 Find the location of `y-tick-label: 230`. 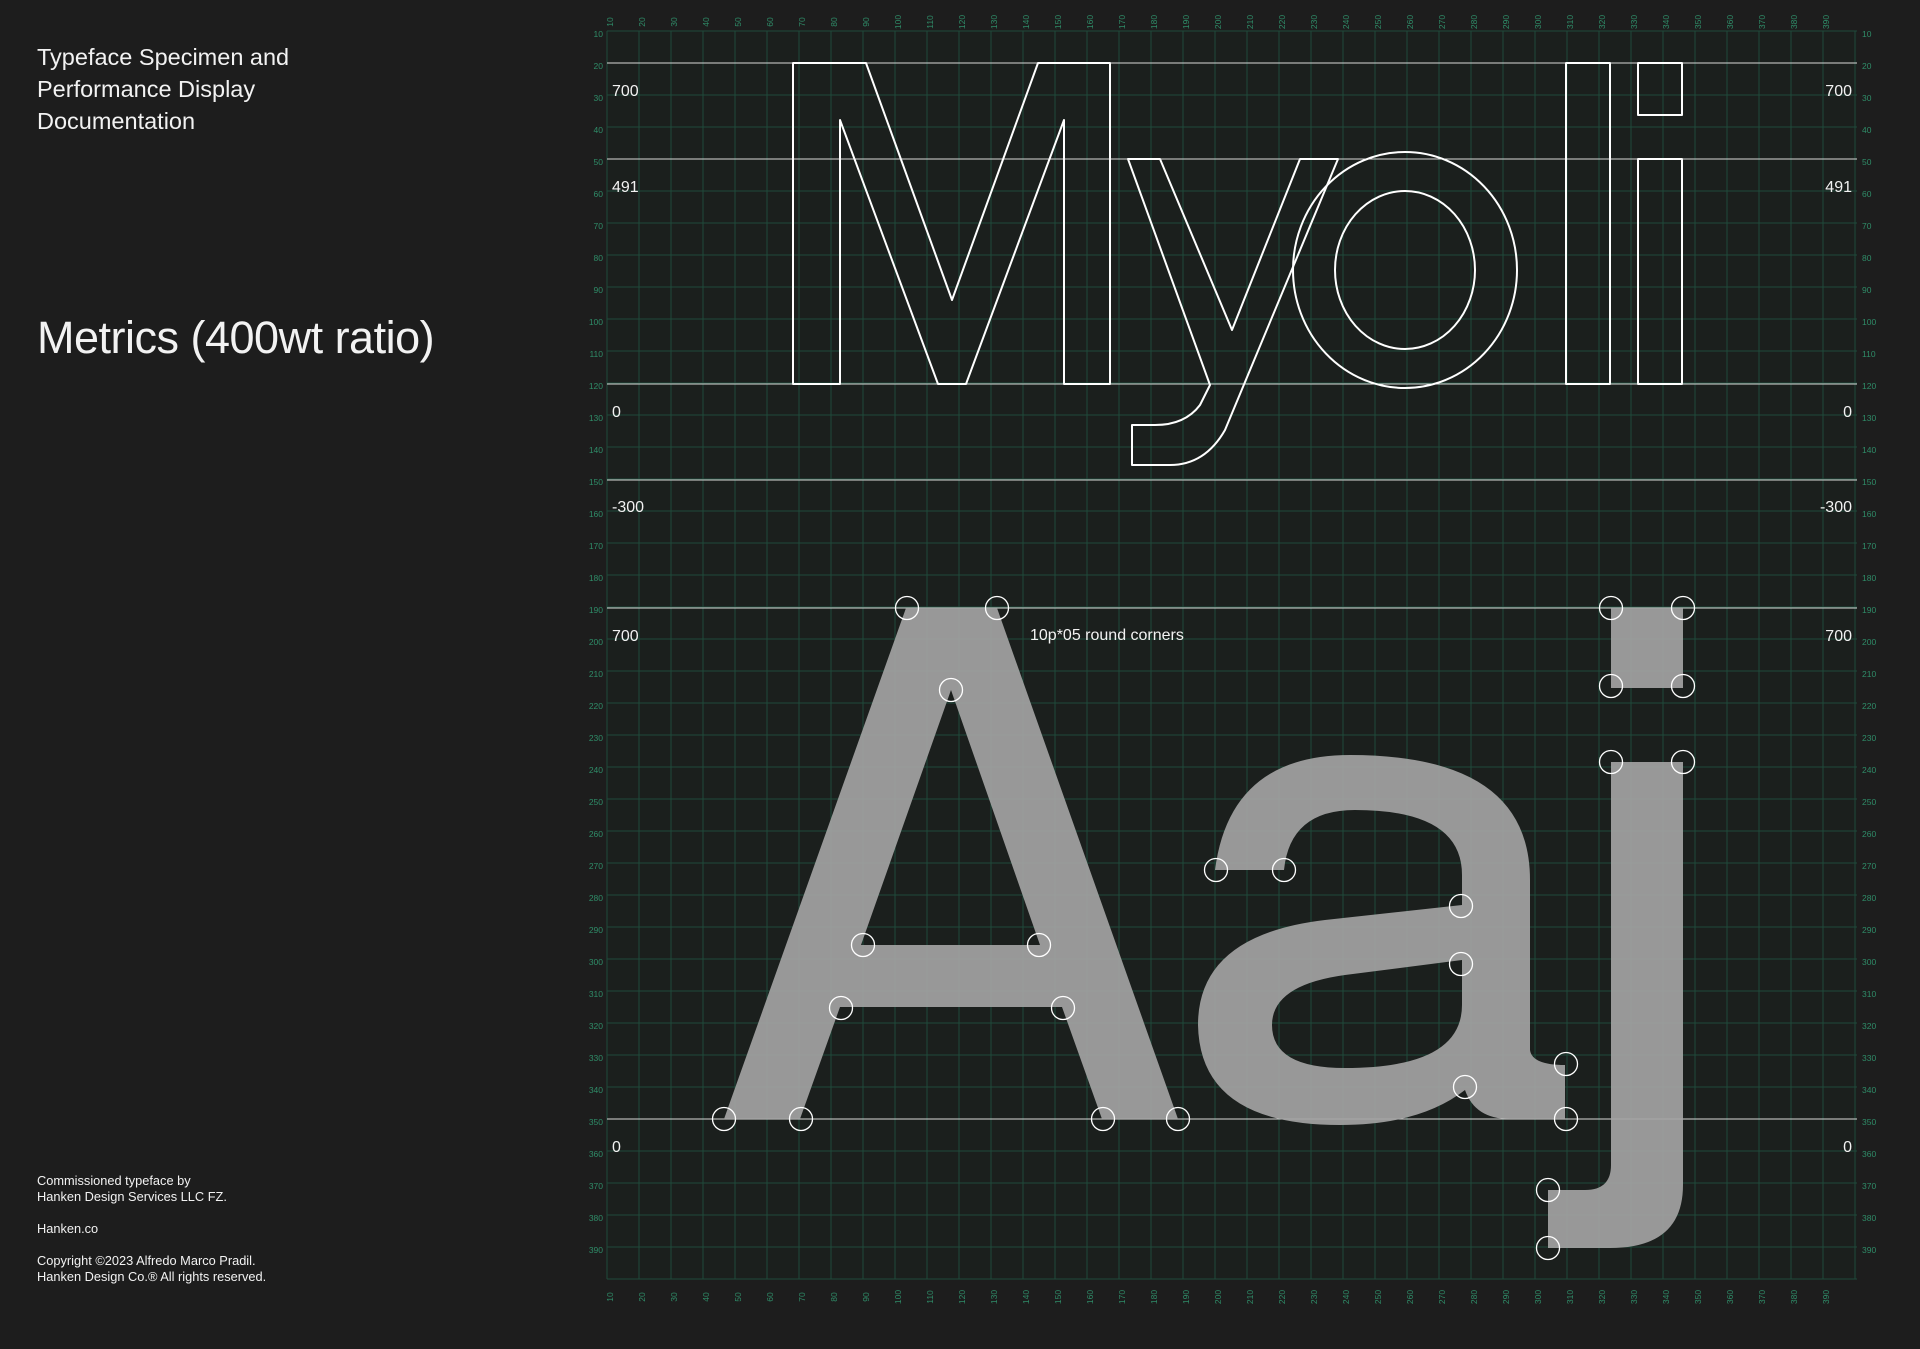

y-tick-label: 230 is located at coordinates (596, 738).